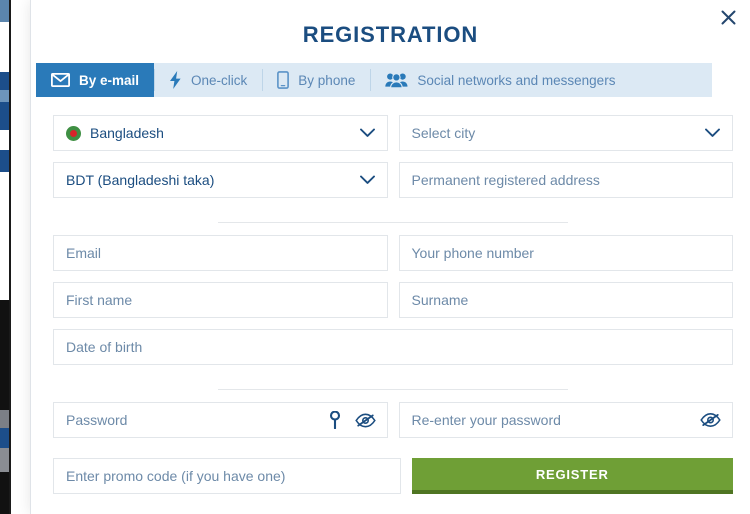  I want to click on address-input: Permanent registered address, so click(565, 180).